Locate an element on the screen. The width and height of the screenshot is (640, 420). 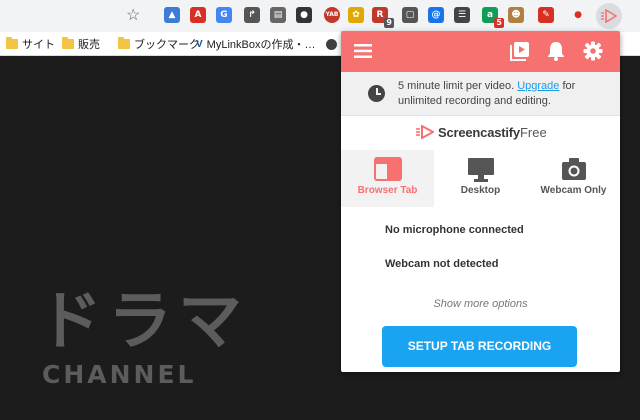
tab-webcam-only: Webcam Only is located at coordinates (573, 178).